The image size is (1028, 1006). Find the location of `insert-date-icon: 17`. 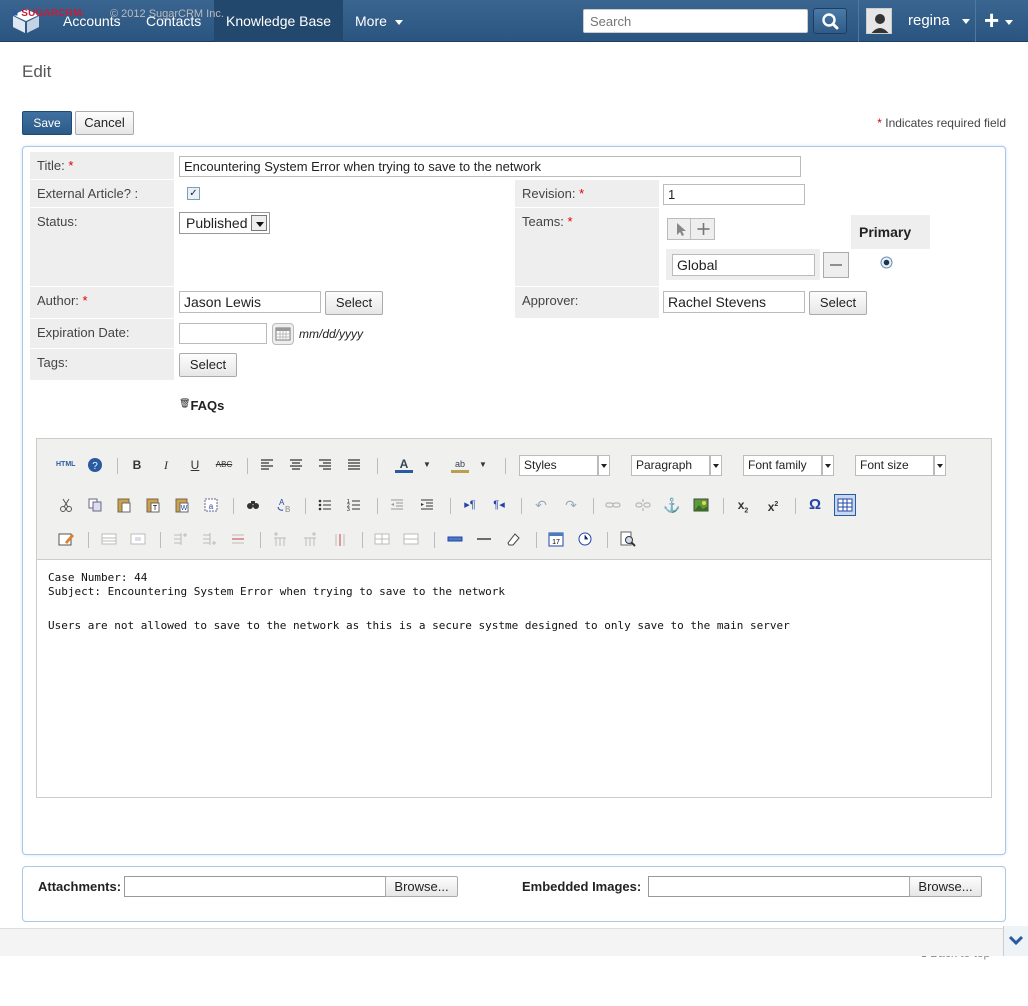

insert-date-icon: 17 is located at coordinates (556, 539).